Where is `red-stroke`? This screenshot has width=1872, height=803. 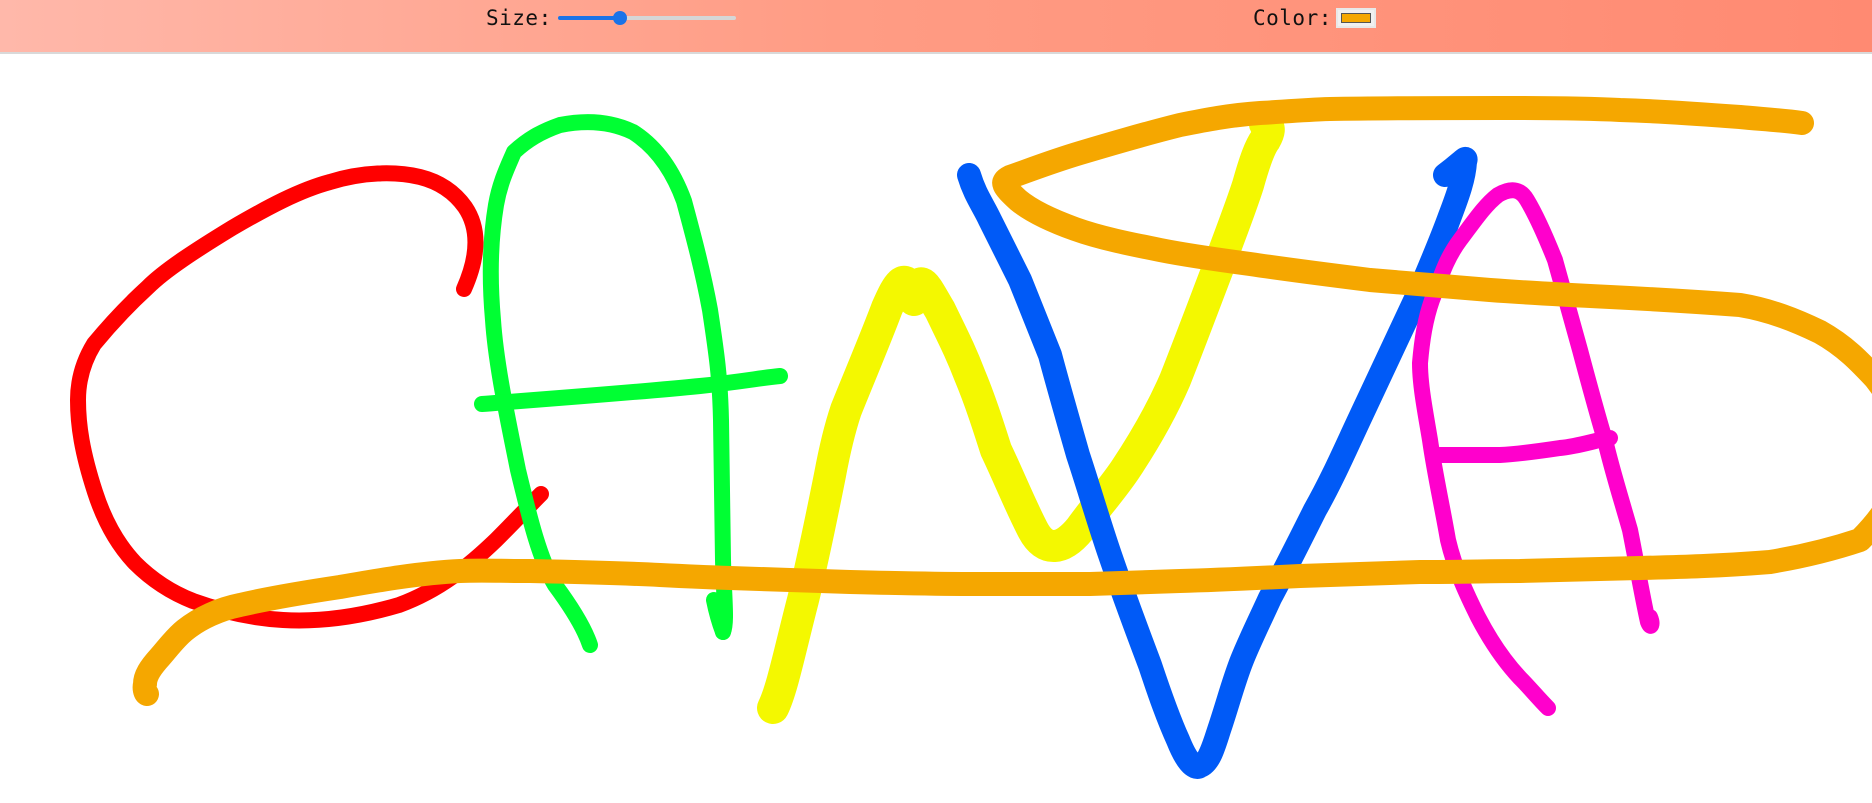
red-stroke is located at coordinates (309, 397).